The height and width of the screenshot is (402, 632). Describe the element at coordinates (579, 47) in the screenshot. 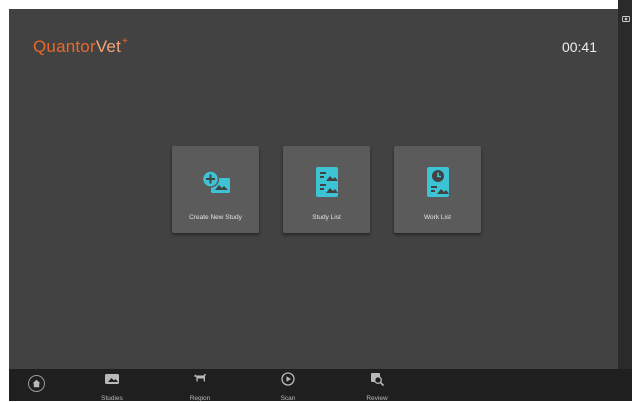

I see `clock-display: 00:41` at that location.